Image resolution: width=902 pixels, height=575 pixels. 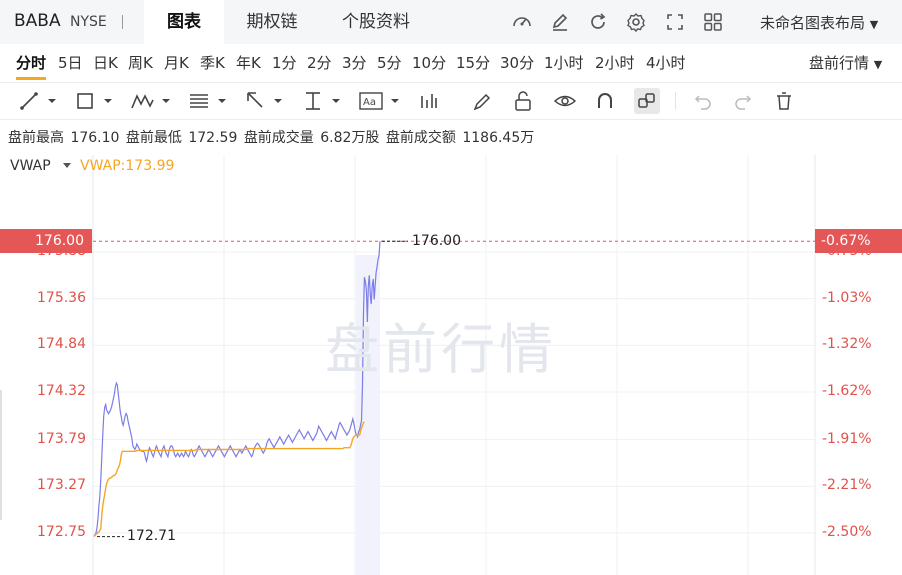 I want to click on low-label: 盘前最低, so click(x=153, y=138).